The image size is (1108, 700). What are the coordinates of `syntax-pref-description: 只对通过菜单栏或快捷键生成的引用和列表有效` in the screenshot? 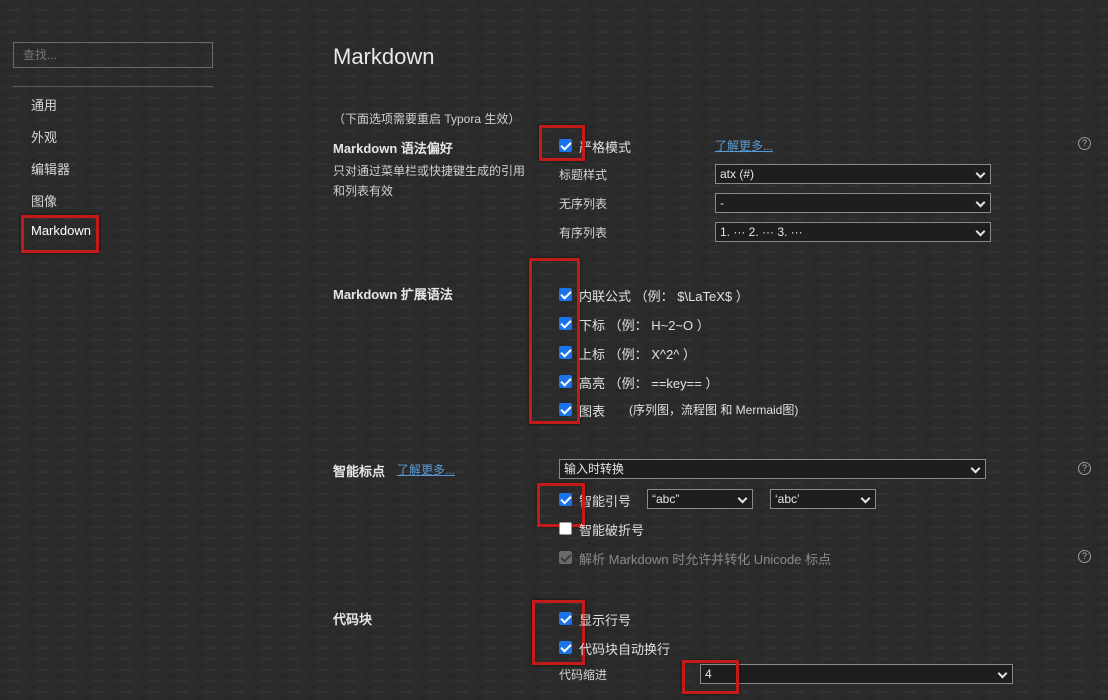 It's located at (429, 181).